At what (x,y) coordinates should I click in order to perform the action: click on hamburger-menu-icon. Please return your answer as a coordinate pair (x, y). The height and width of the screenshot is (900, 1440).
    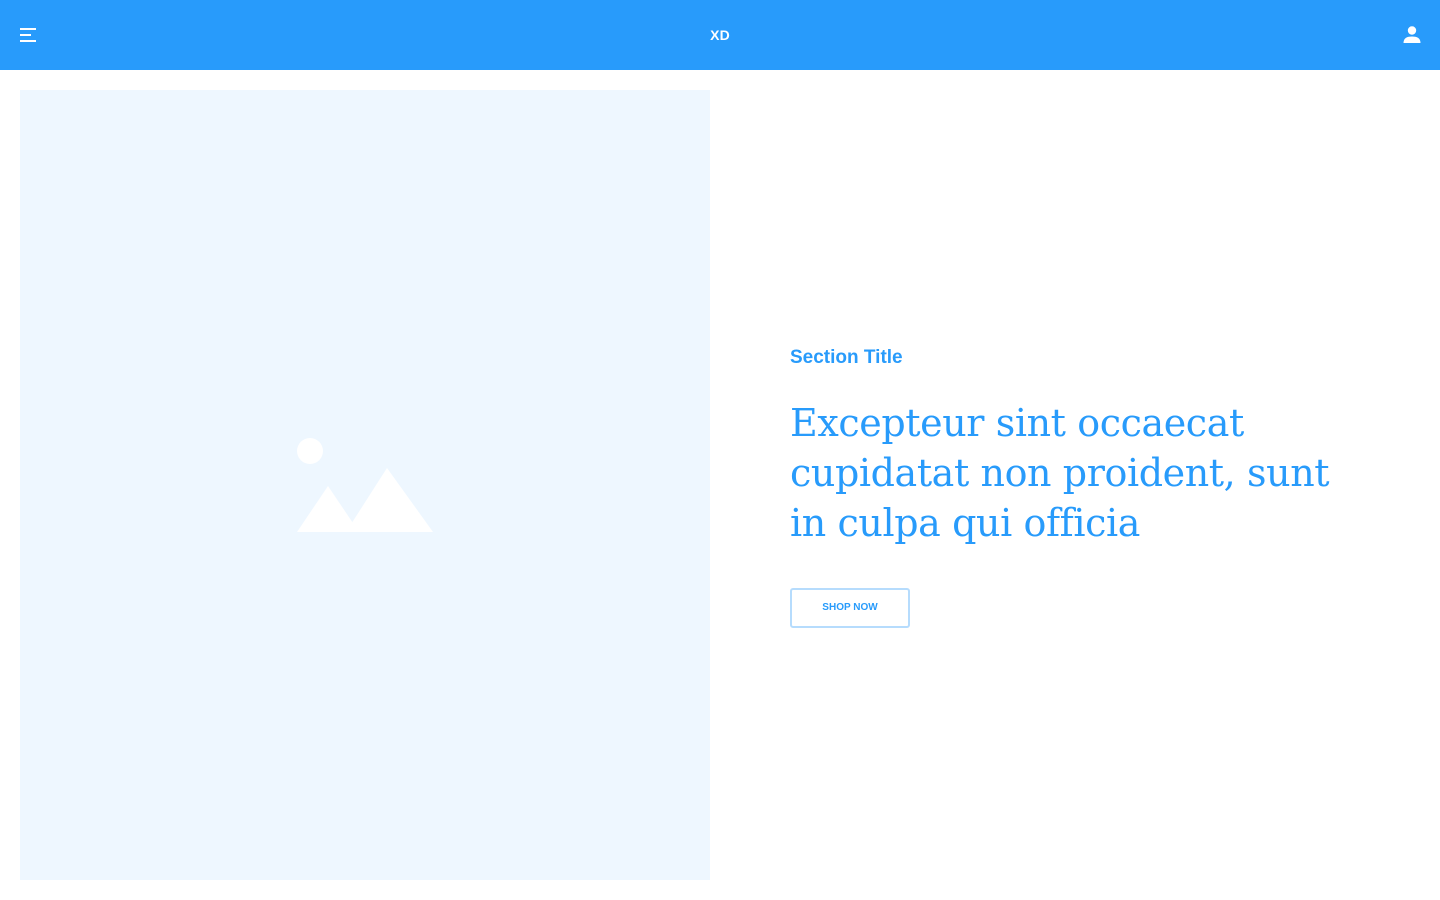
    Looking at the image, I should click on (28, 35).